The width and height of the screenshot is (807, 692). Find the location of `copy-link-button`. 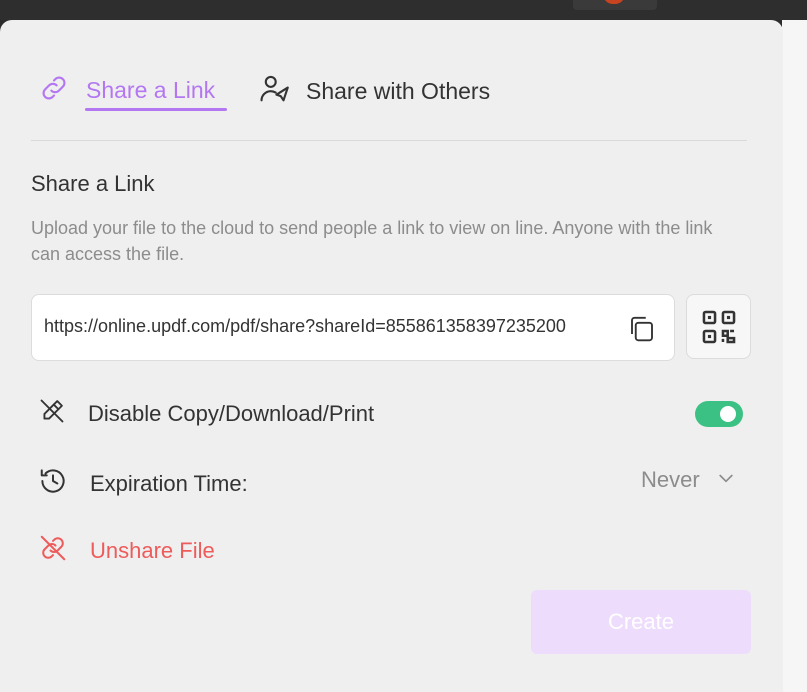

copy-link-button is located at coordinates (642, 329).